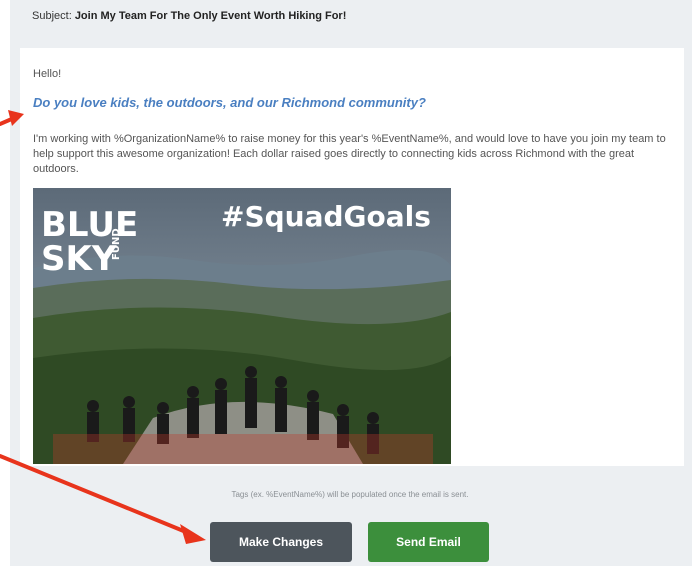 This screenshot has width=700, height=566. What do you see at coordinates (52, 16) in the screenshot?
I see `subject-label: Subject:` at bounding box center [52, 16].